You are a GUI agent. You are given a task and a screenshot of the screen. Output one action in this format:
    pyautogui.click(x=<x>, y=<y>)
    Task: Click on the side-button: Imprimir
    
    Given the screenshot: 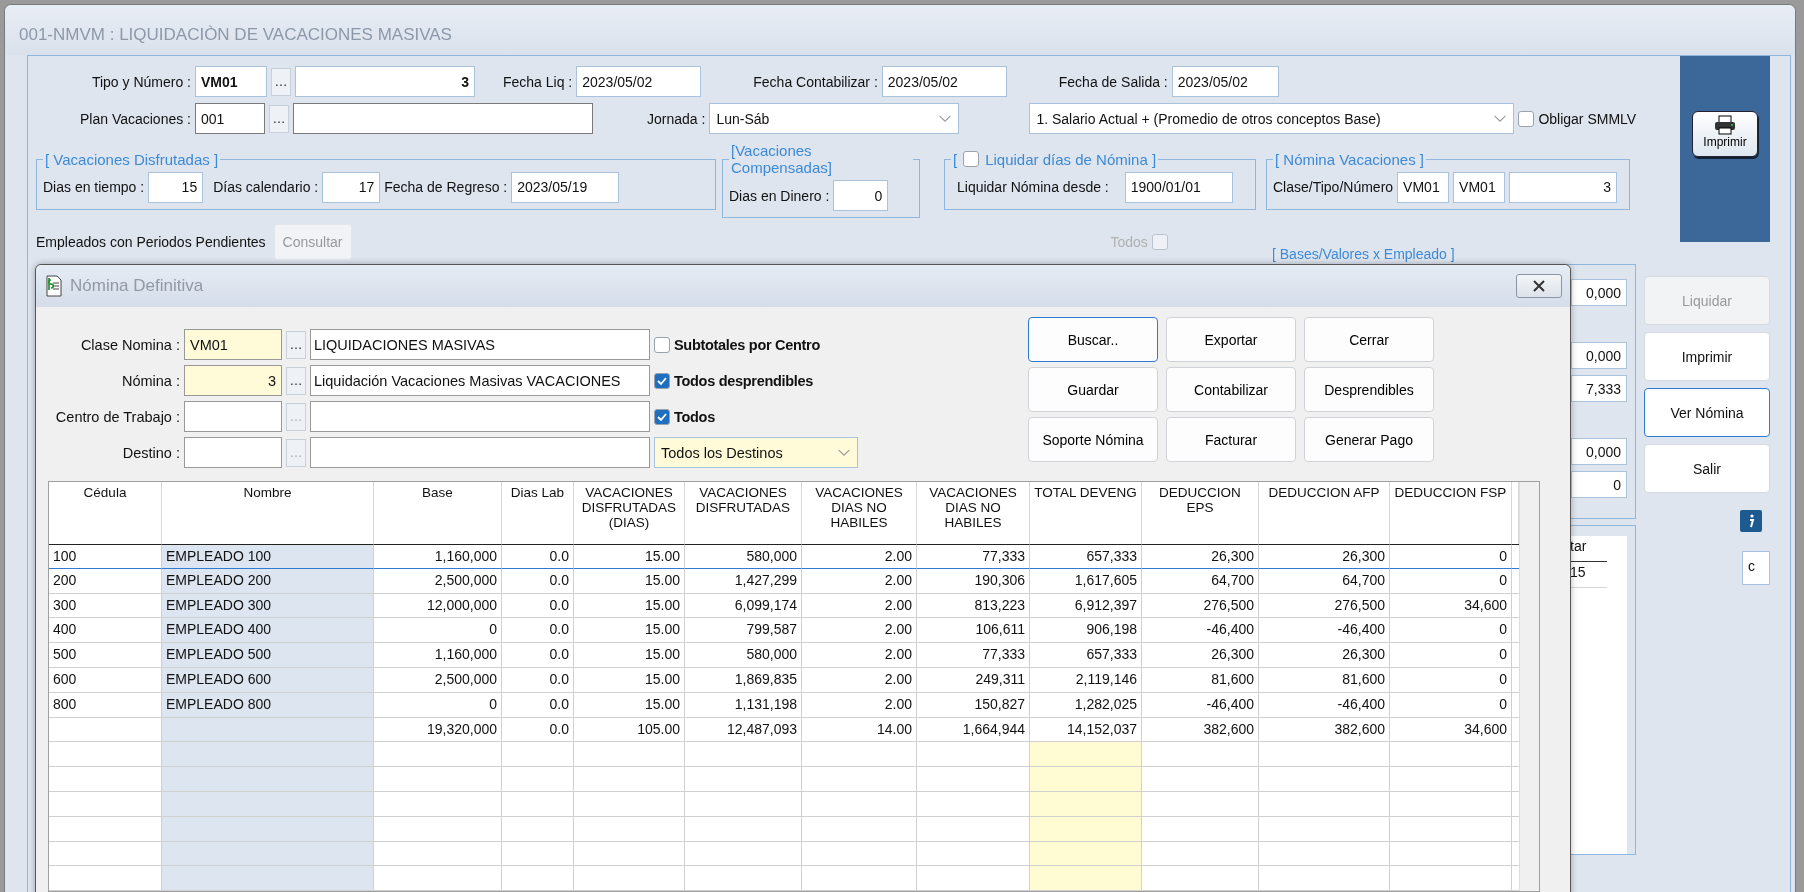 What is the action you would take?
    pyautogui.click(x=1707, y=356)
    